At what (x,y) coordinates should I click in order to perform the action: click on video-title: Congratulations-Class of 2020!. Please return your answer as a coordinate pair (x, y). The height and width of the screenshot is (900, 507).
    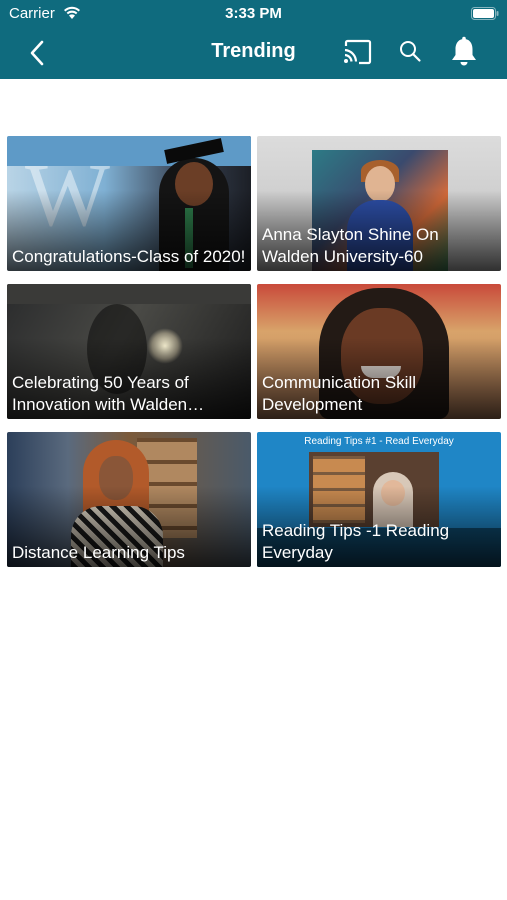
    Looking at the image, I should click on (129, 256).